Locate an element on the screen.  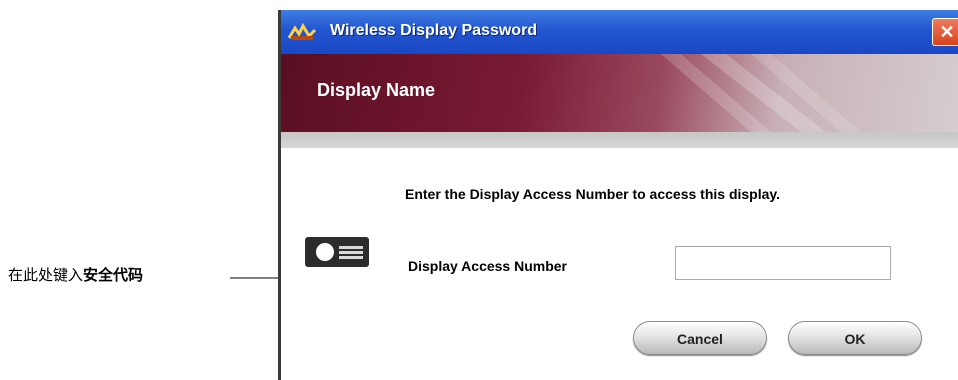
title-bar: Wireless Display Password ✕ is located at coordinates (619, 32).